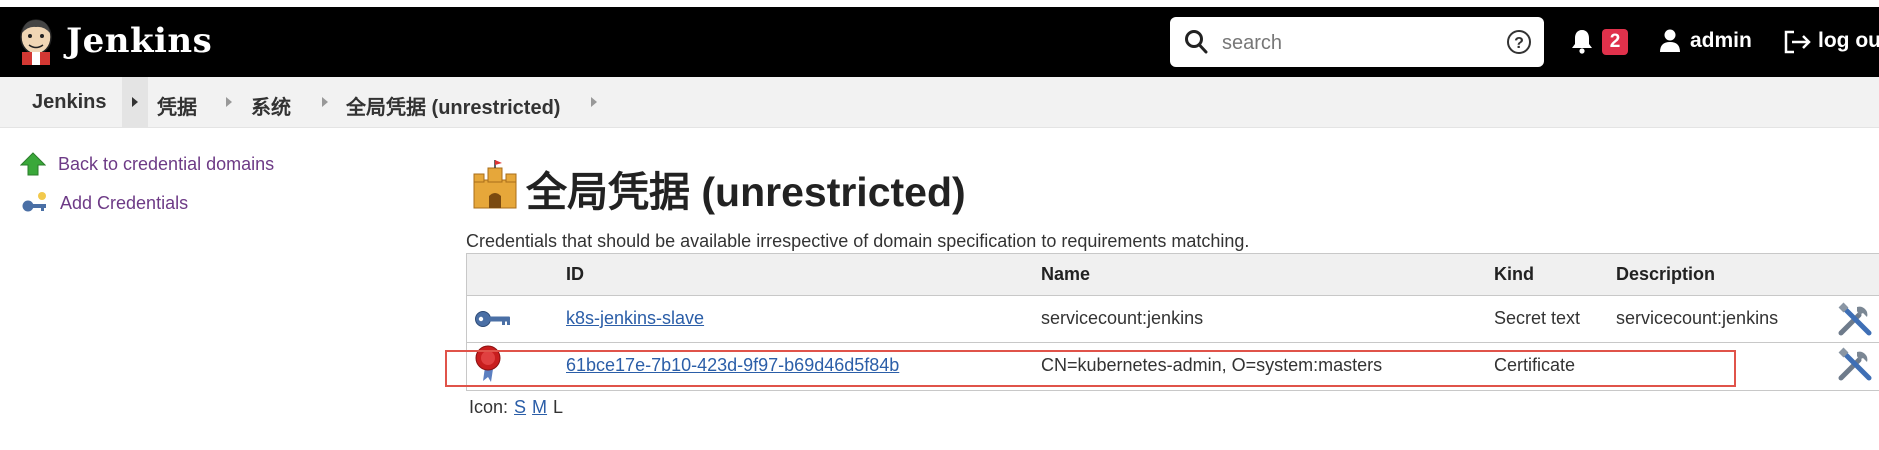  What do you see at coordinates (520, 407) in the screenshot?
I see `icon-size-small-link: S` at bounding box center [520, 407].